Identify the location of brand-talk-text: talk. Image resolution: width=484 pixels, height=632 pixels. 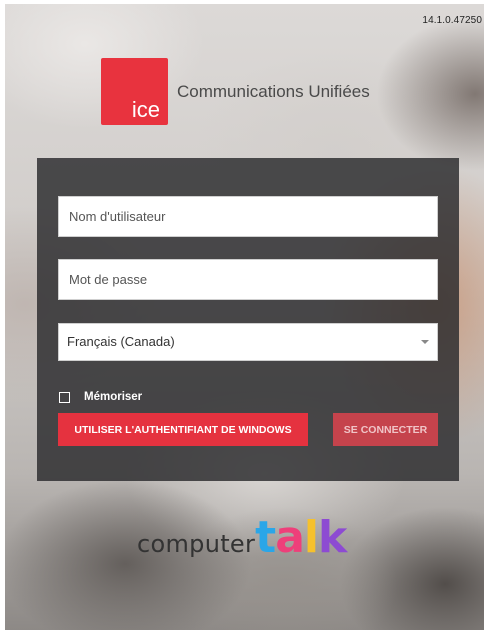
(301, 538).